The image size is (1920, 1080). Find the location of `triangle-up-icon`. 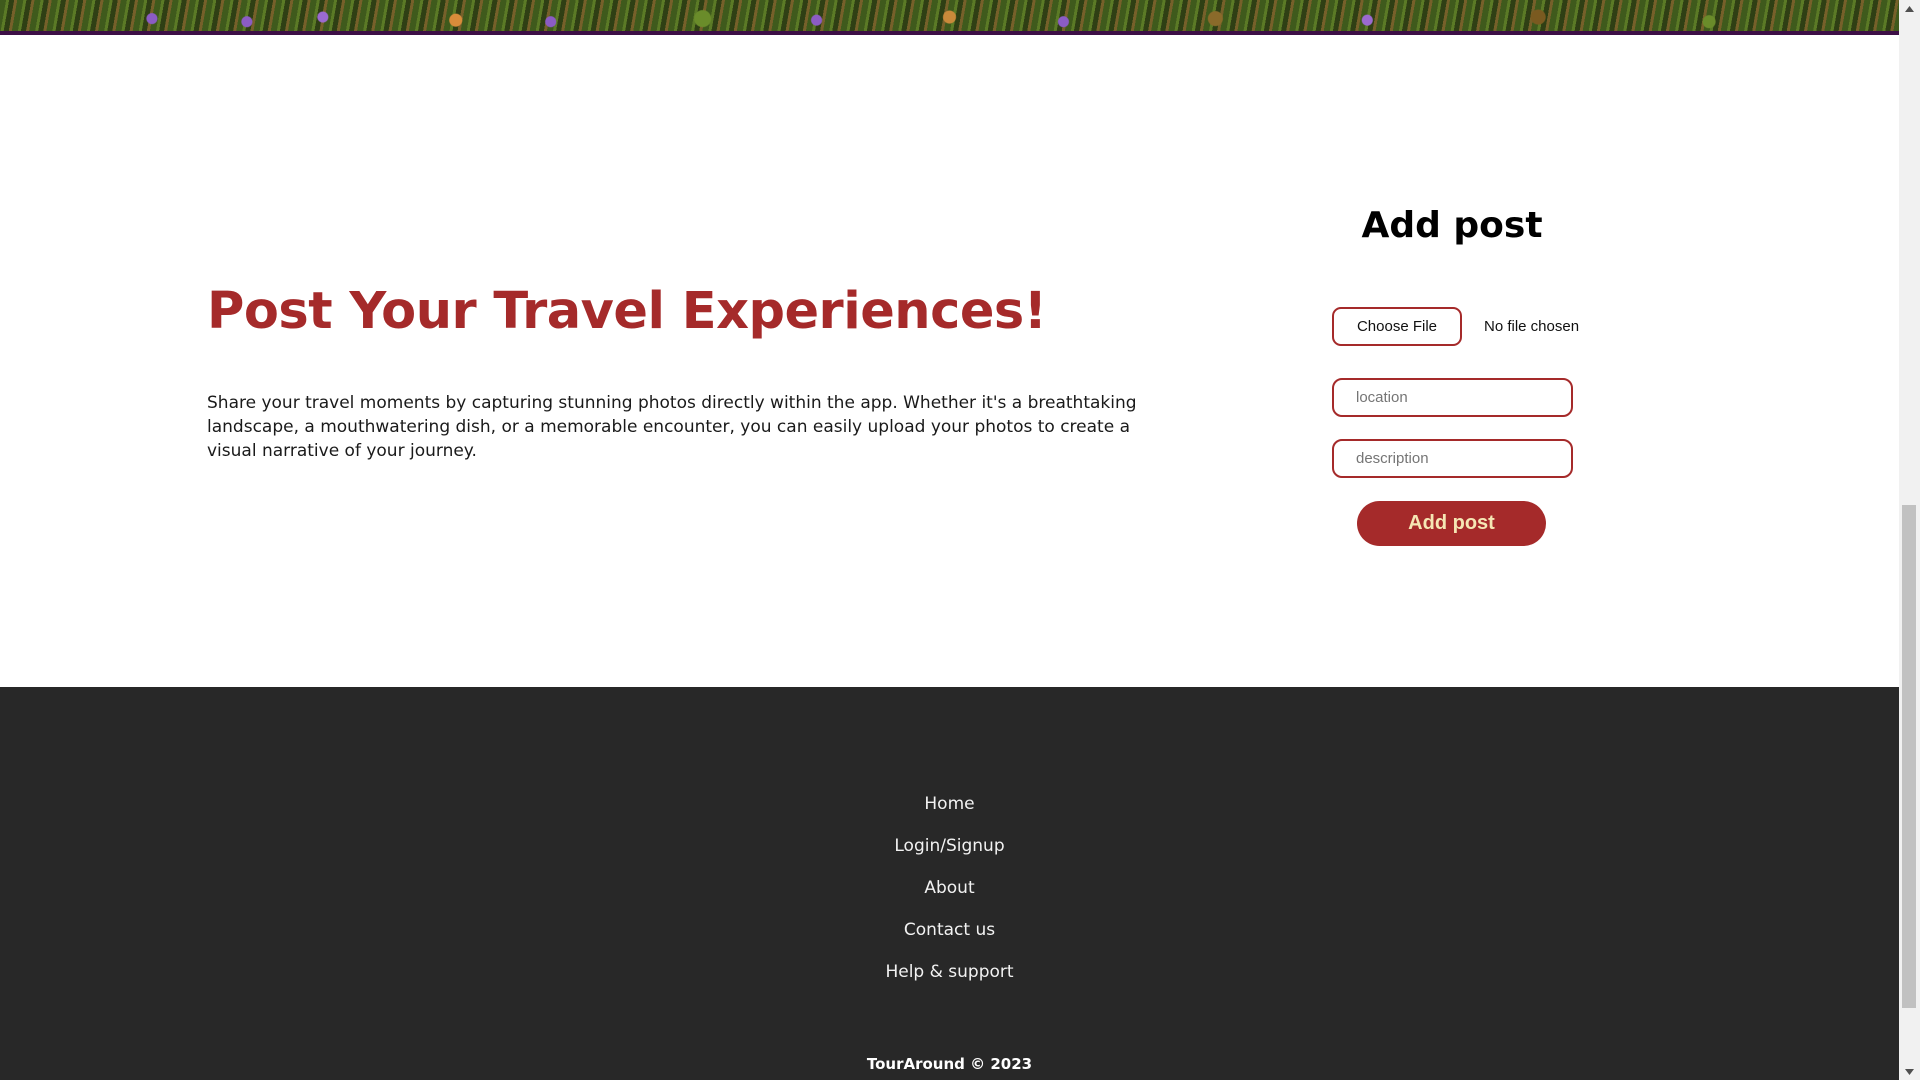

triangle-up-icon is located at coordinates (1909, 8).